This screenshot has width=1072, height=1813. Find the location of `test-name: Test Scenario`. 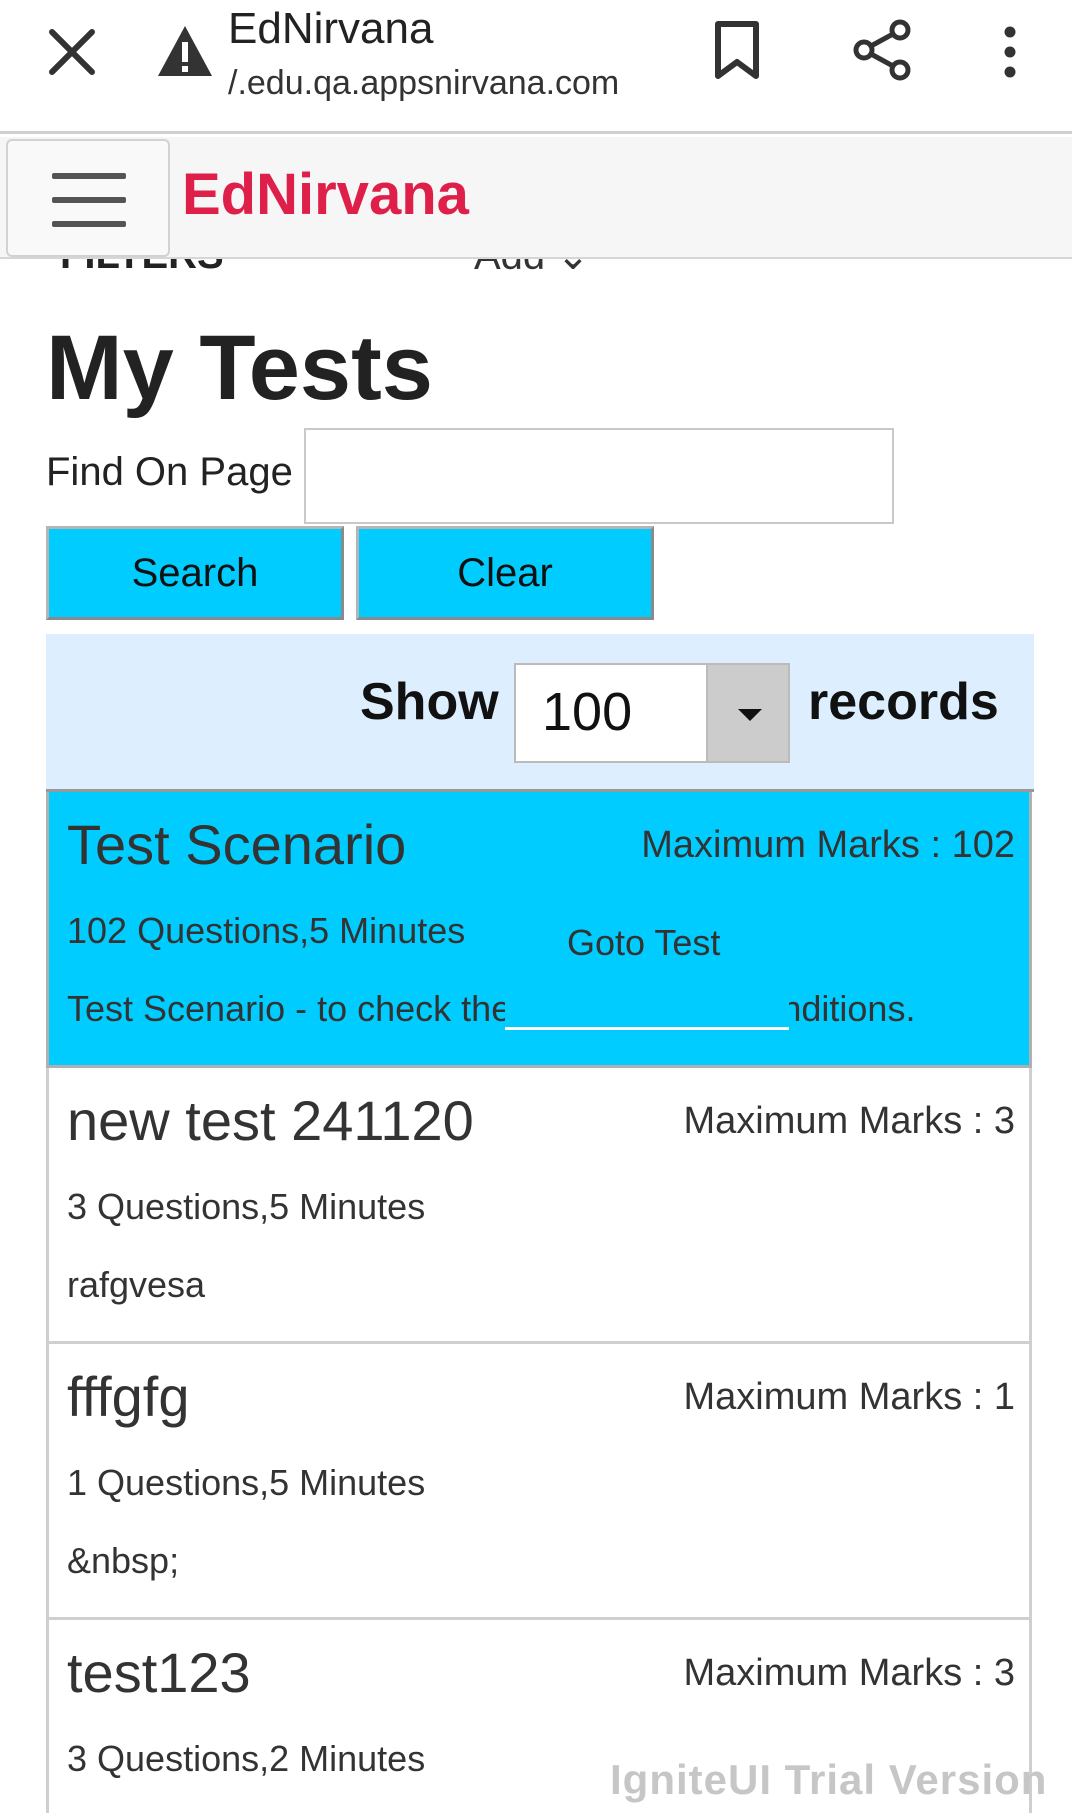

test-name: Test Scenario is located at coordinates (236, 844).